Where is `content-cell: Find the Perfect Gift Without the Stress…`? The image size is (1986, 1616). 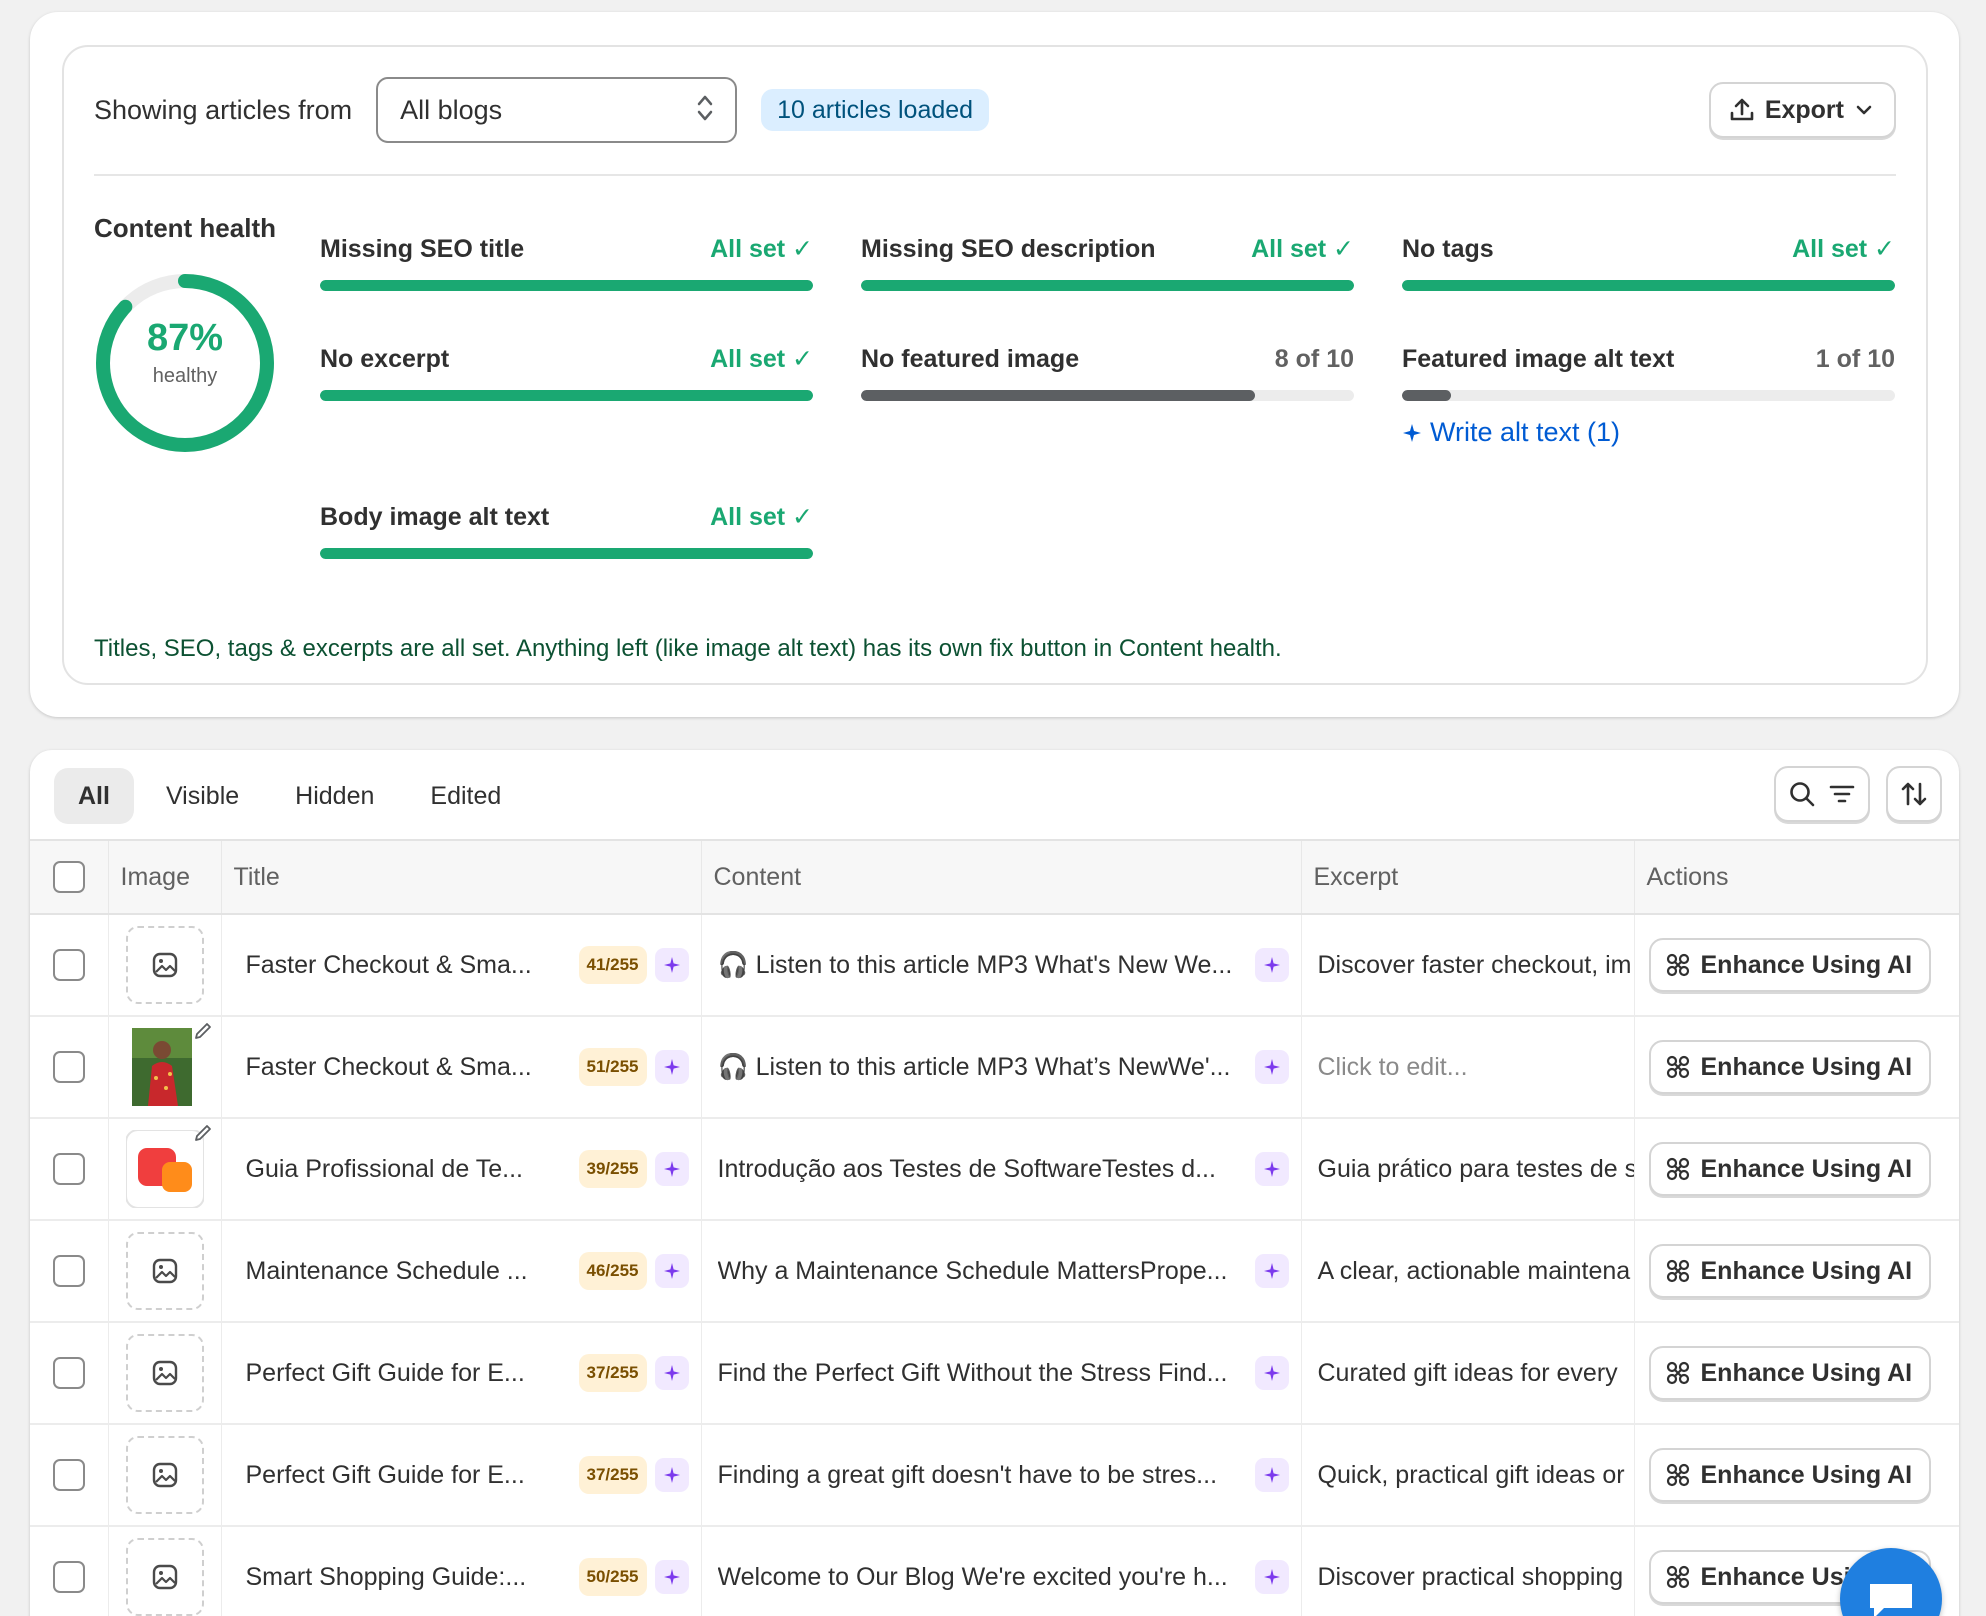
content-cell: Find the Perfect Gift Without the Stress… is located at coordinates (1001, 1373).